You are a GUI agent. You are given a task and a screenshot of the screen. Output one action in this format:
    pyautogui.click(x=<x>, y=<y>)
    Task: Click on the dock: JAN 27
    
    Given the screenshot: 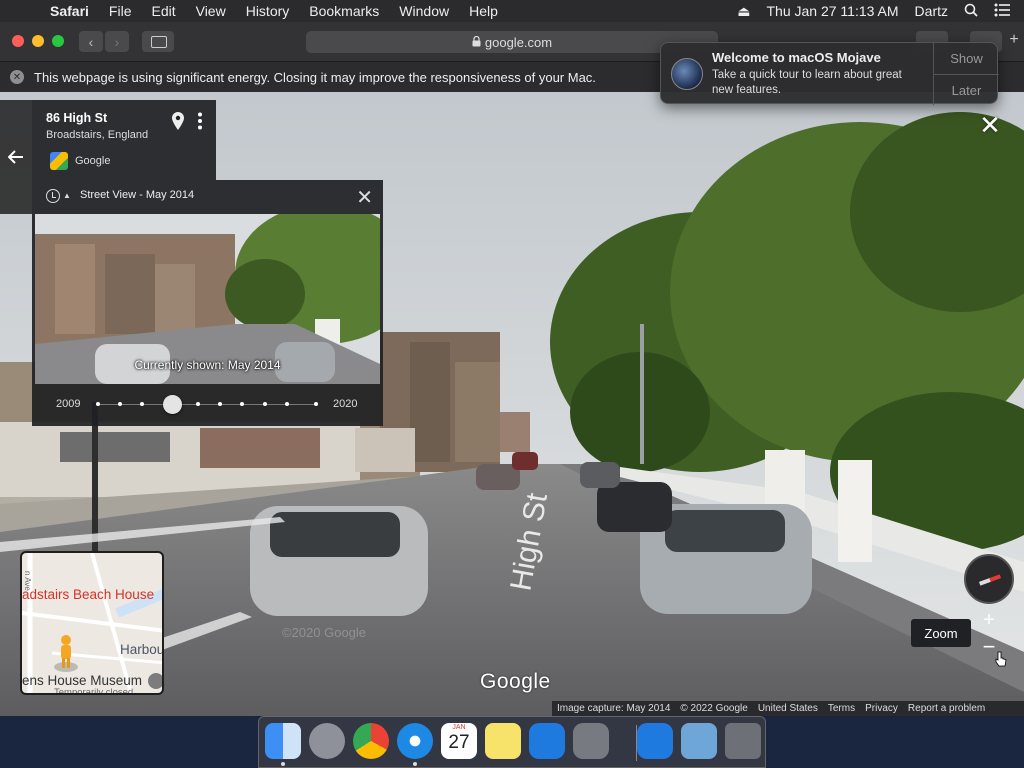 What is the action you would take?
    pyautogui.click(x=512, y=742)
    